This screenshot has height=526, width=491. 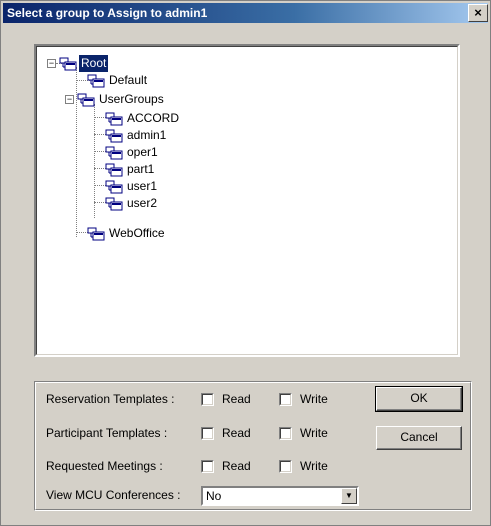 What do you see at coordinates (236, 399) in the screenshot?
I see `reservation-read-label: Read` at bounding box center [236, 399].